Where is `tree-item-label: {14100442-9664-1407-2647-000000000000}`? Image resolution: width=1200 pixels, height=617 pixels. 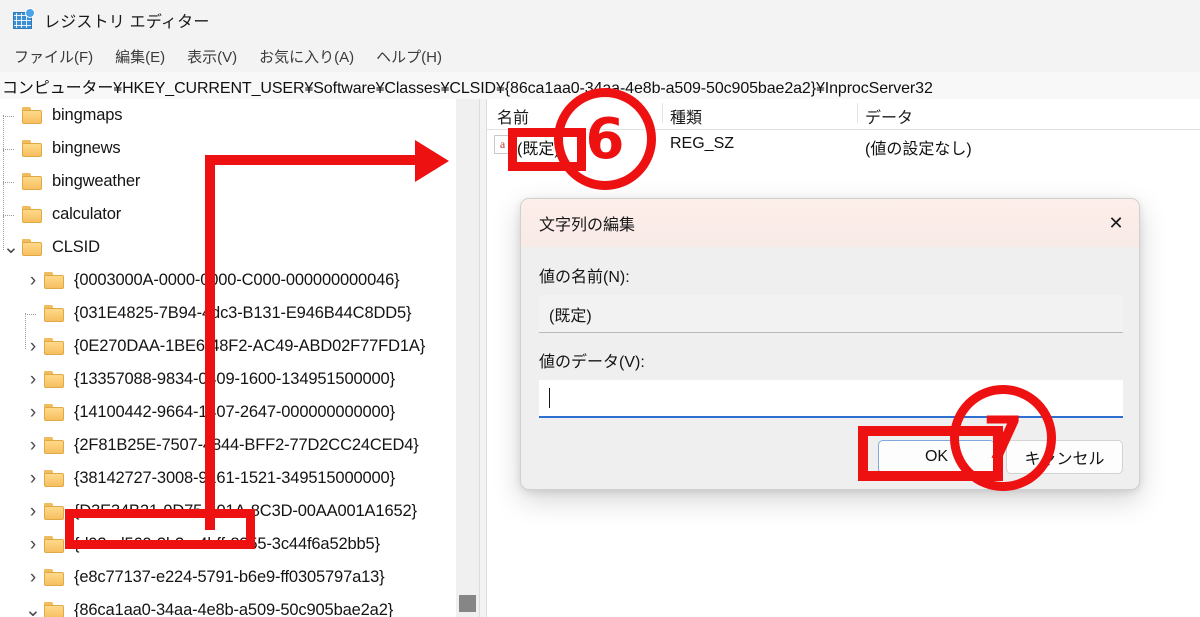 tree-item-label: {14100442-9664-1407-2647-000000000000} is located at coordinates (234, 412).